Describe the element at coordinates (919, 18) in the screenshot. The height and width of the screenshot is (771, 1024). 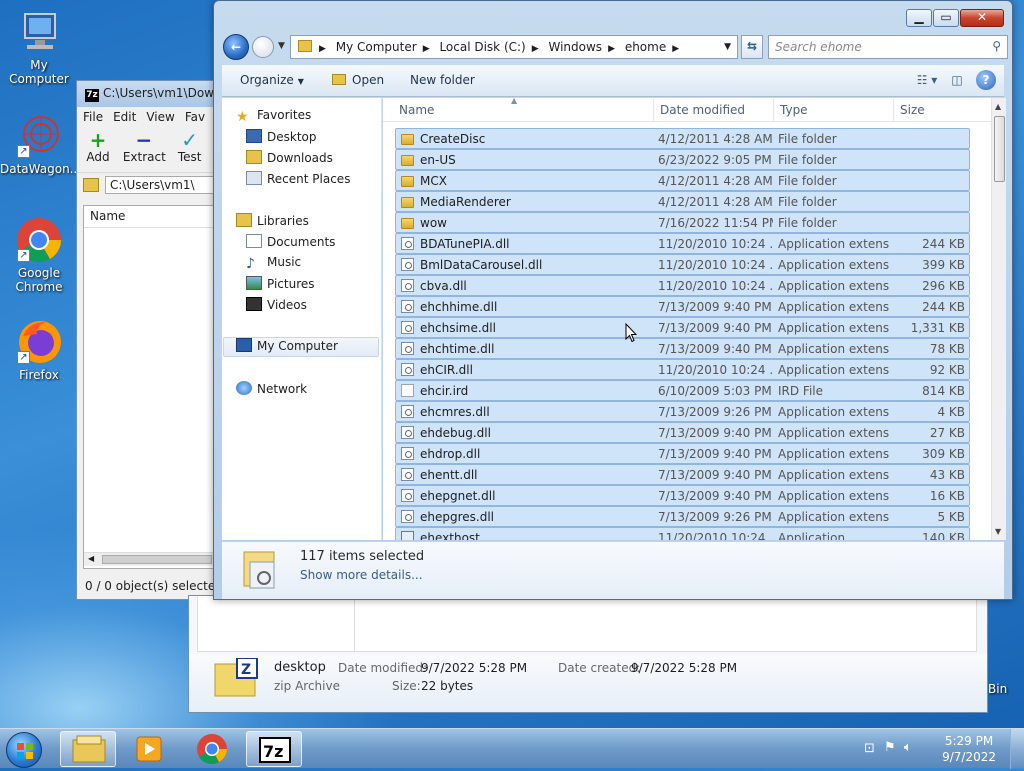
I see `minimize-button: ▁` at that location.